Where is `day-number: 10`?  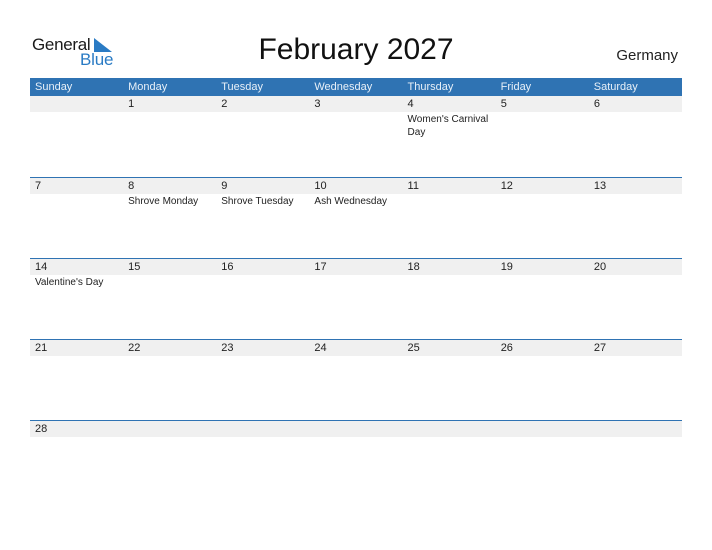
day-number: 10 is located at coordinates (320, 186).